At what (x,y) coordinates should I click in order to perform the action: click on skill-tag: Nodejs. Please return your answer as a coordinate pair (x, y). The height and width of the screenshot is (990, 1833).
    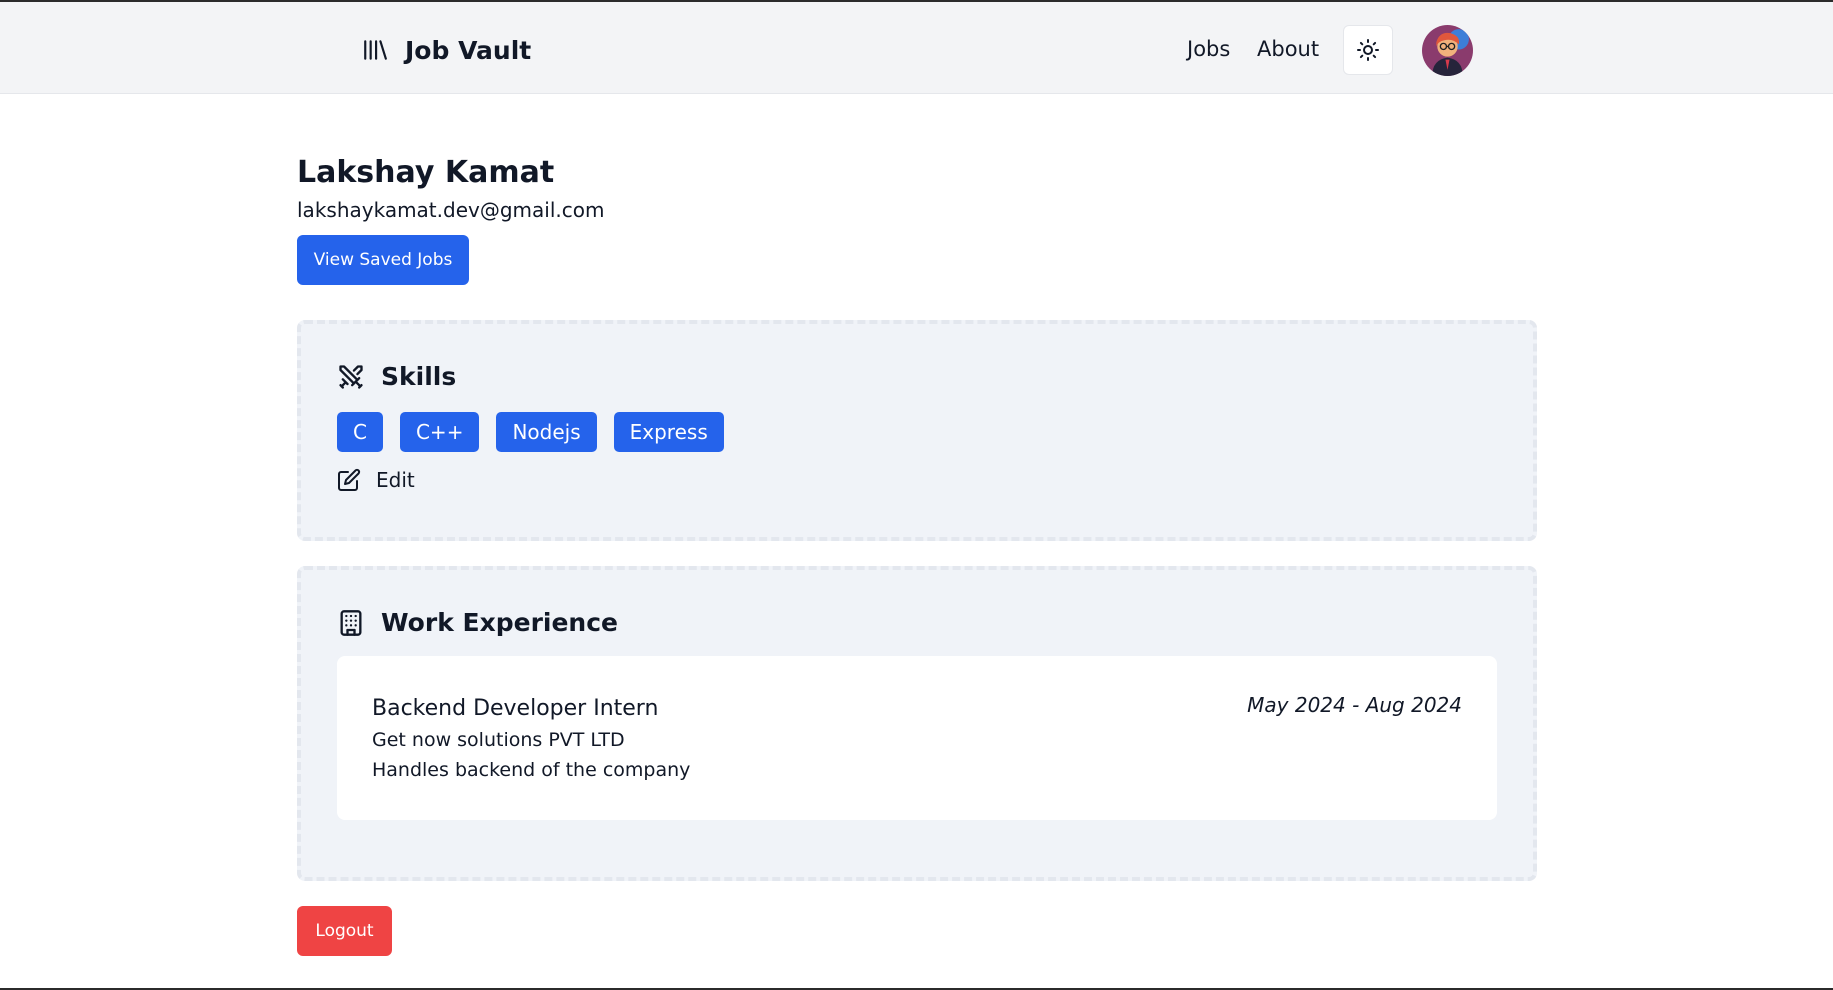
    Looking at the image, I should click on (546, 432).